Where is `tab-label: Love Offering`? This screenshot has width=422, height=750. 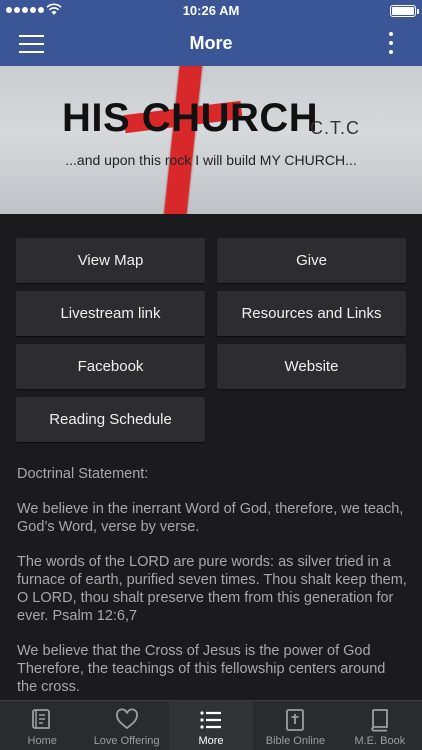 tab-label: Love Offering is located at coordinates (126, 741).